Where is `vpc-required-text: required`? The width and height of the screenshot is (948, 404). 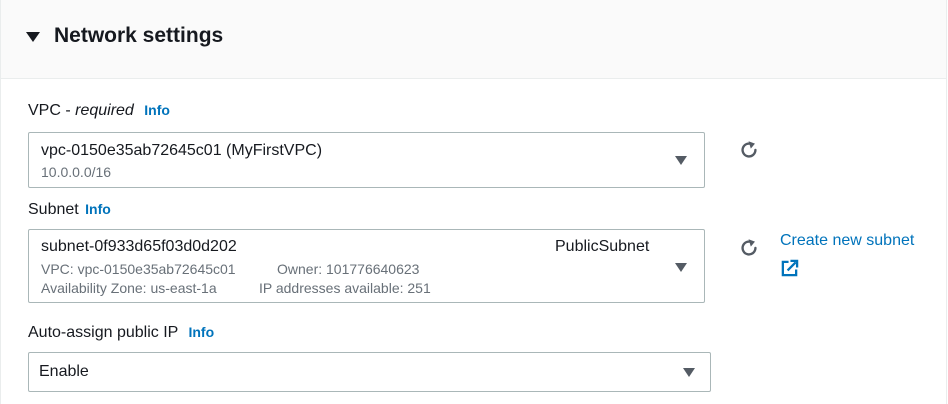
vpc-required-text: required is located at coordinates (104, 110).